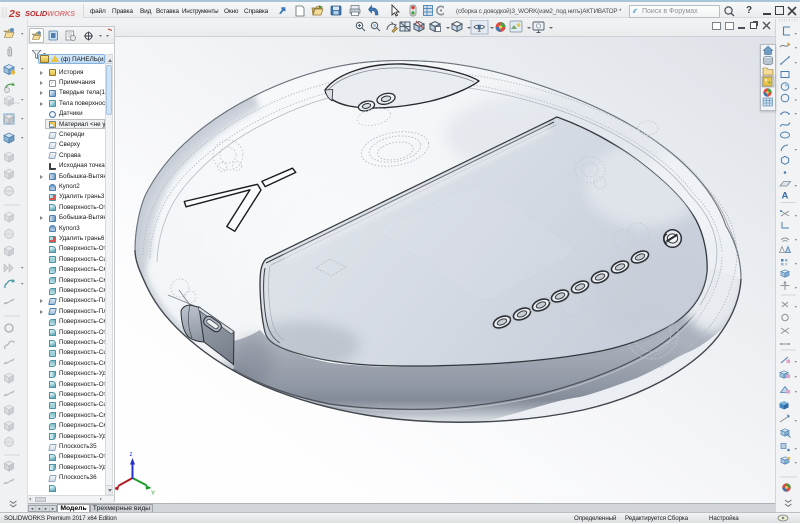 The height and width of the screenshot is (524, 800). What do you see at coordinates (50, 13) in the screenshot?
I see `svg-text: SOLIDWORKS` at bounding box center [50, 13].